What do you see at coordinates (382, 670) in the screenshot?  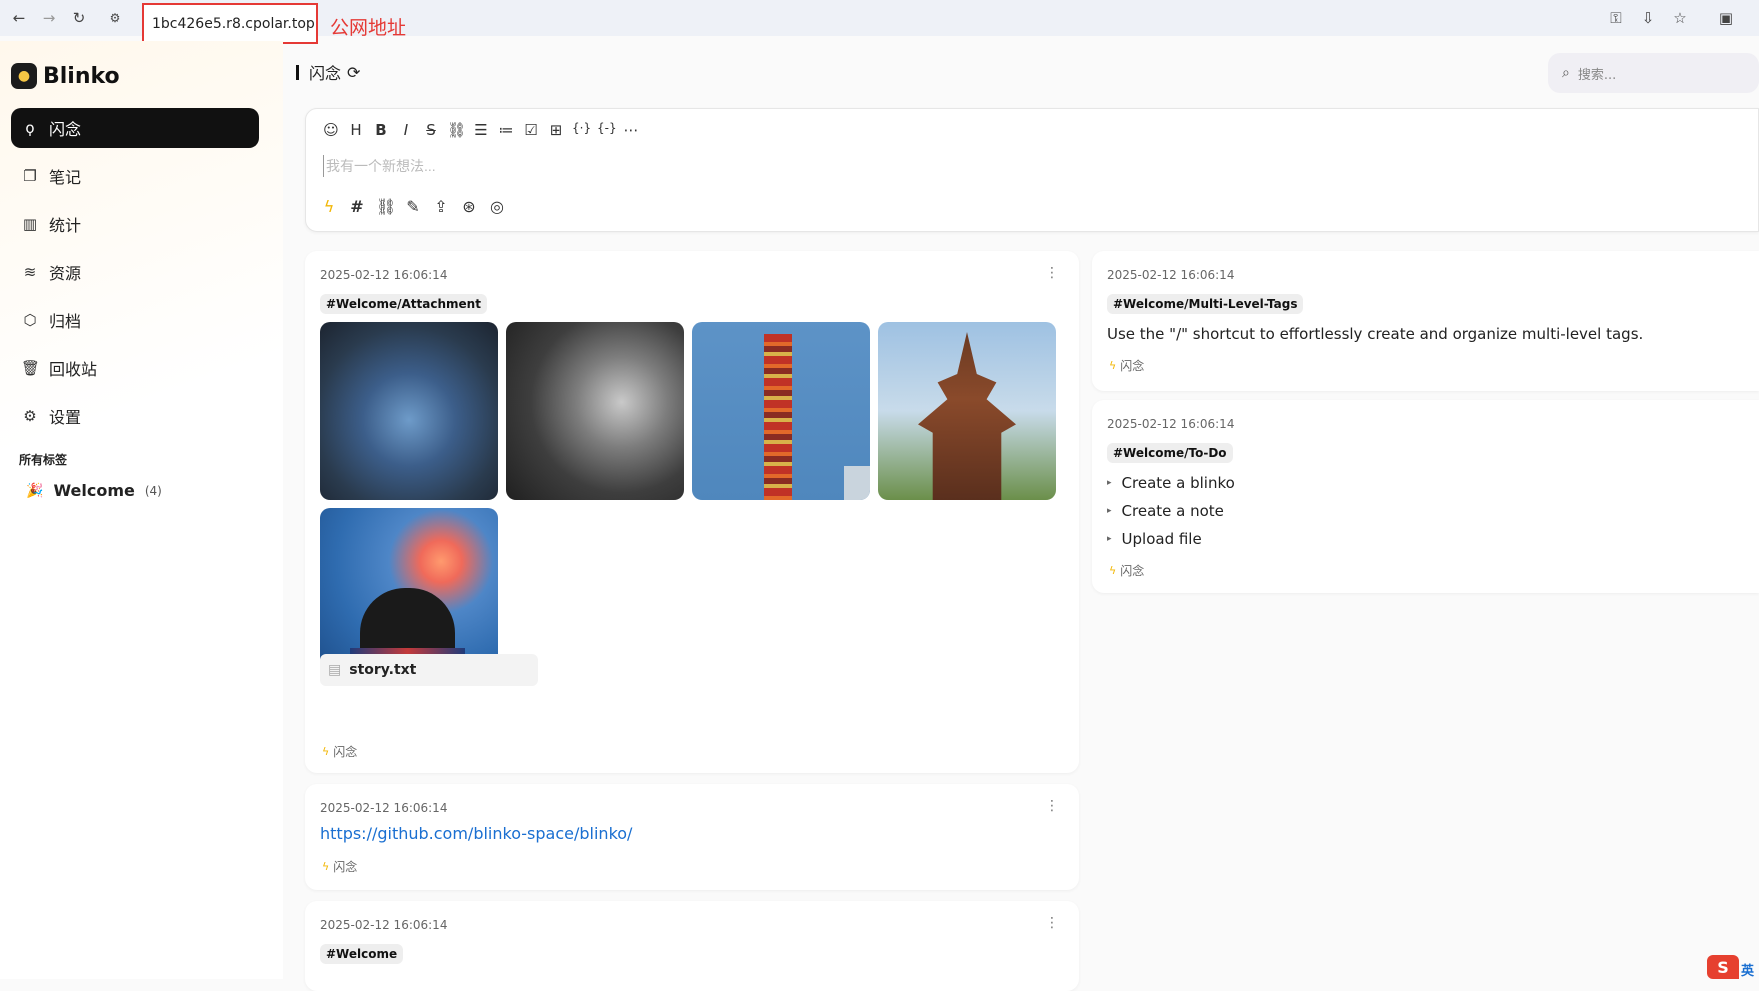 I see `file-name: story.txt` at bounding box center [382, 670].